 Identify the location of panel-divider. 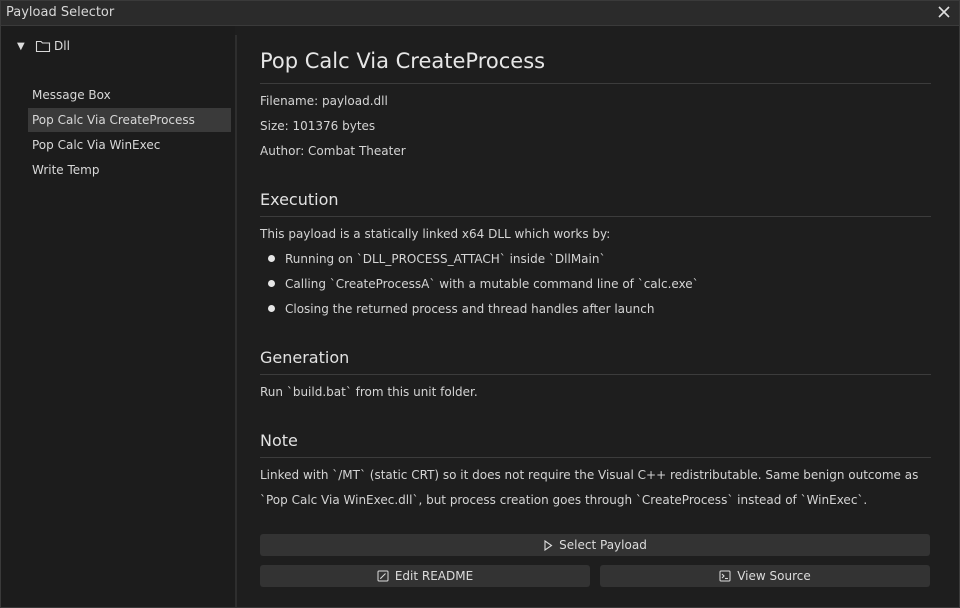
(236, 321).